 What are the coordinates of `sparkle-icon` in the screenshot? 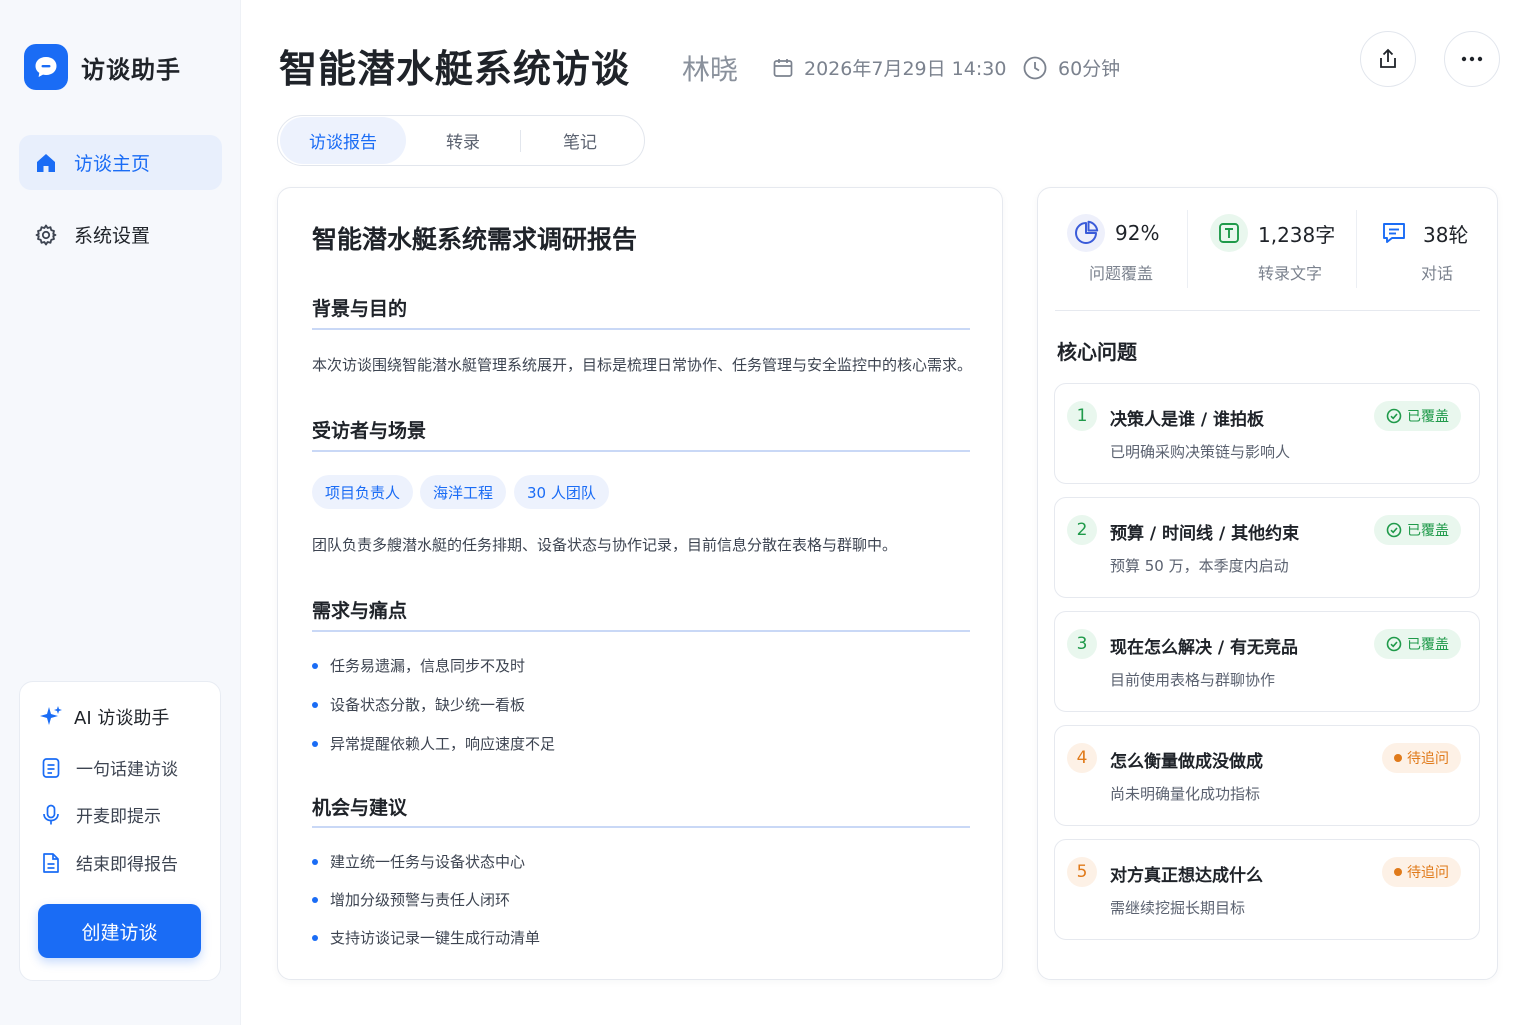 It's located at (51, 717).